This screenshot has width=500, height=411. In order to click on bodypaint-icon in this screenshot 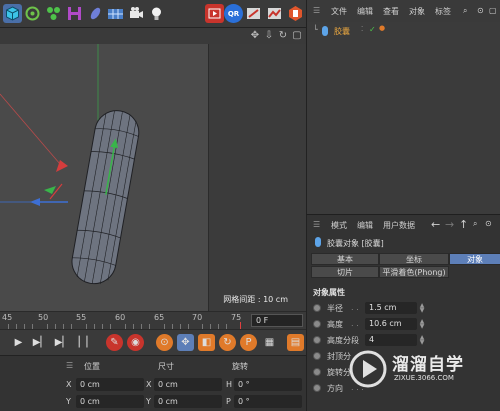, I will do `click(295, 13)`.